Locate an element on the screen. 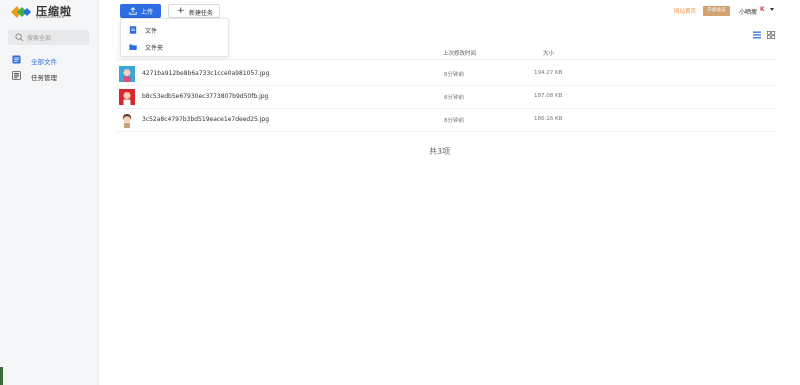 This screenshot has width=800, height=385. file-list-icon is located at coordinates (16, 59).